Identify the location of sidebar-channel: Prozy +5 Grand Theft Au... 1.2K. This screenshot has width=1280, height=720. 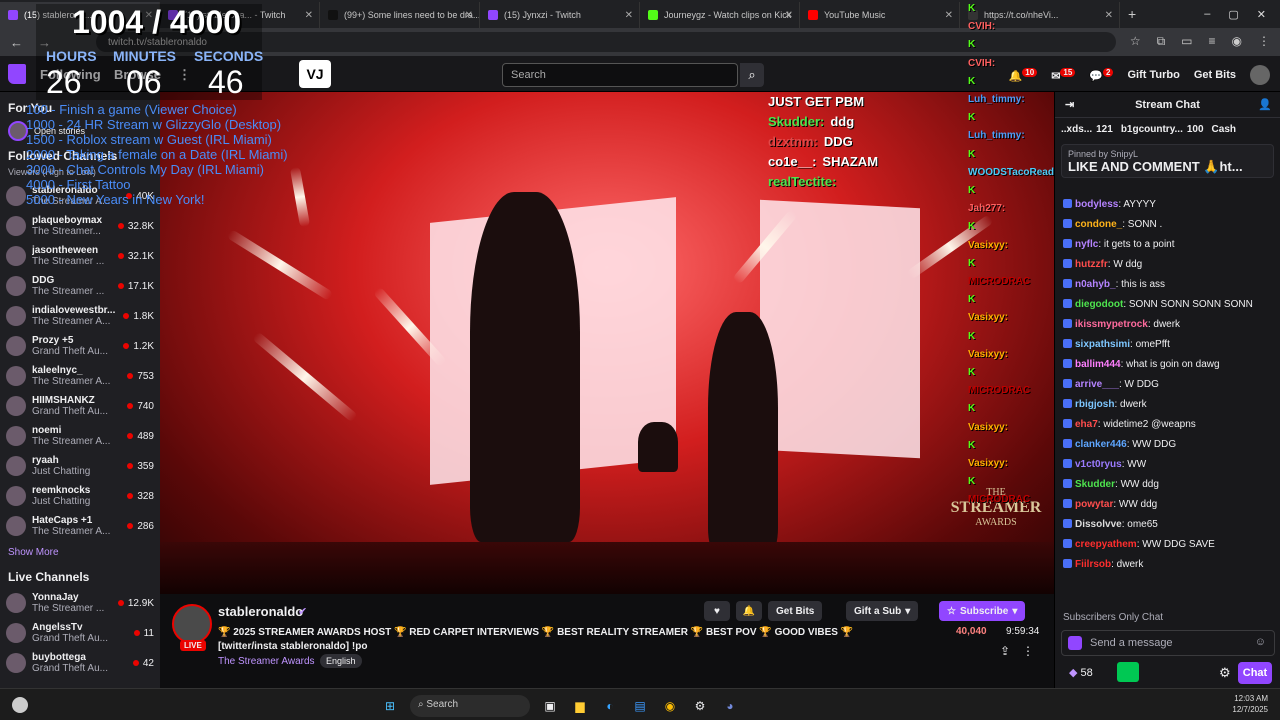
(80, 346).